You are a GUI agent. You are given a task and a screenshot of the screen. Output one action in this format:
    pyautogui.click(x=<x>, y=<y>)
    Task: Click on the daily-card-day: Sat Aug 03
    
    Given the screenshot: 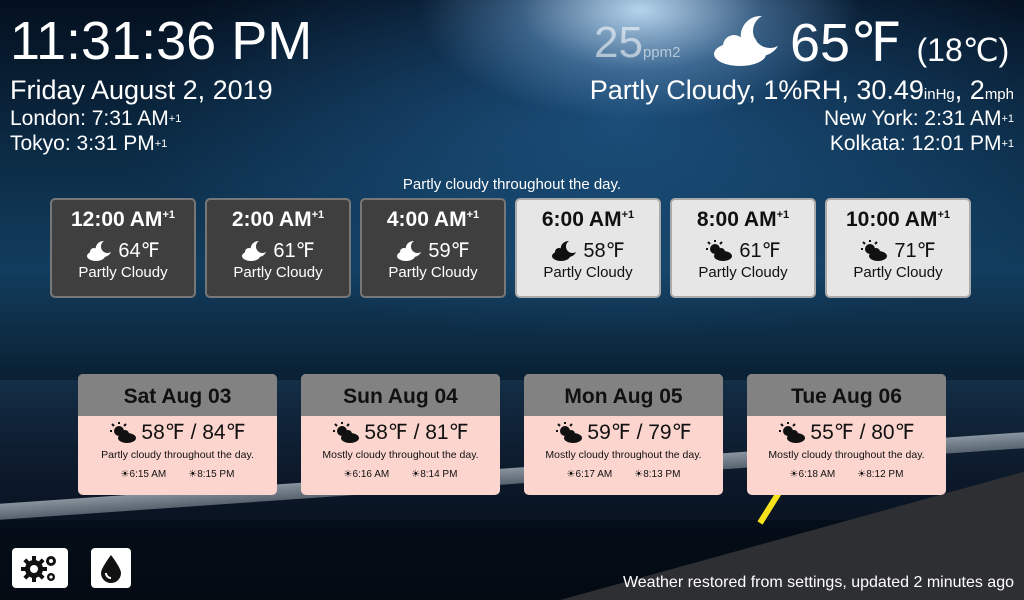 What is the action you would take?
    pyautogui.click(x=177, y=395)
    